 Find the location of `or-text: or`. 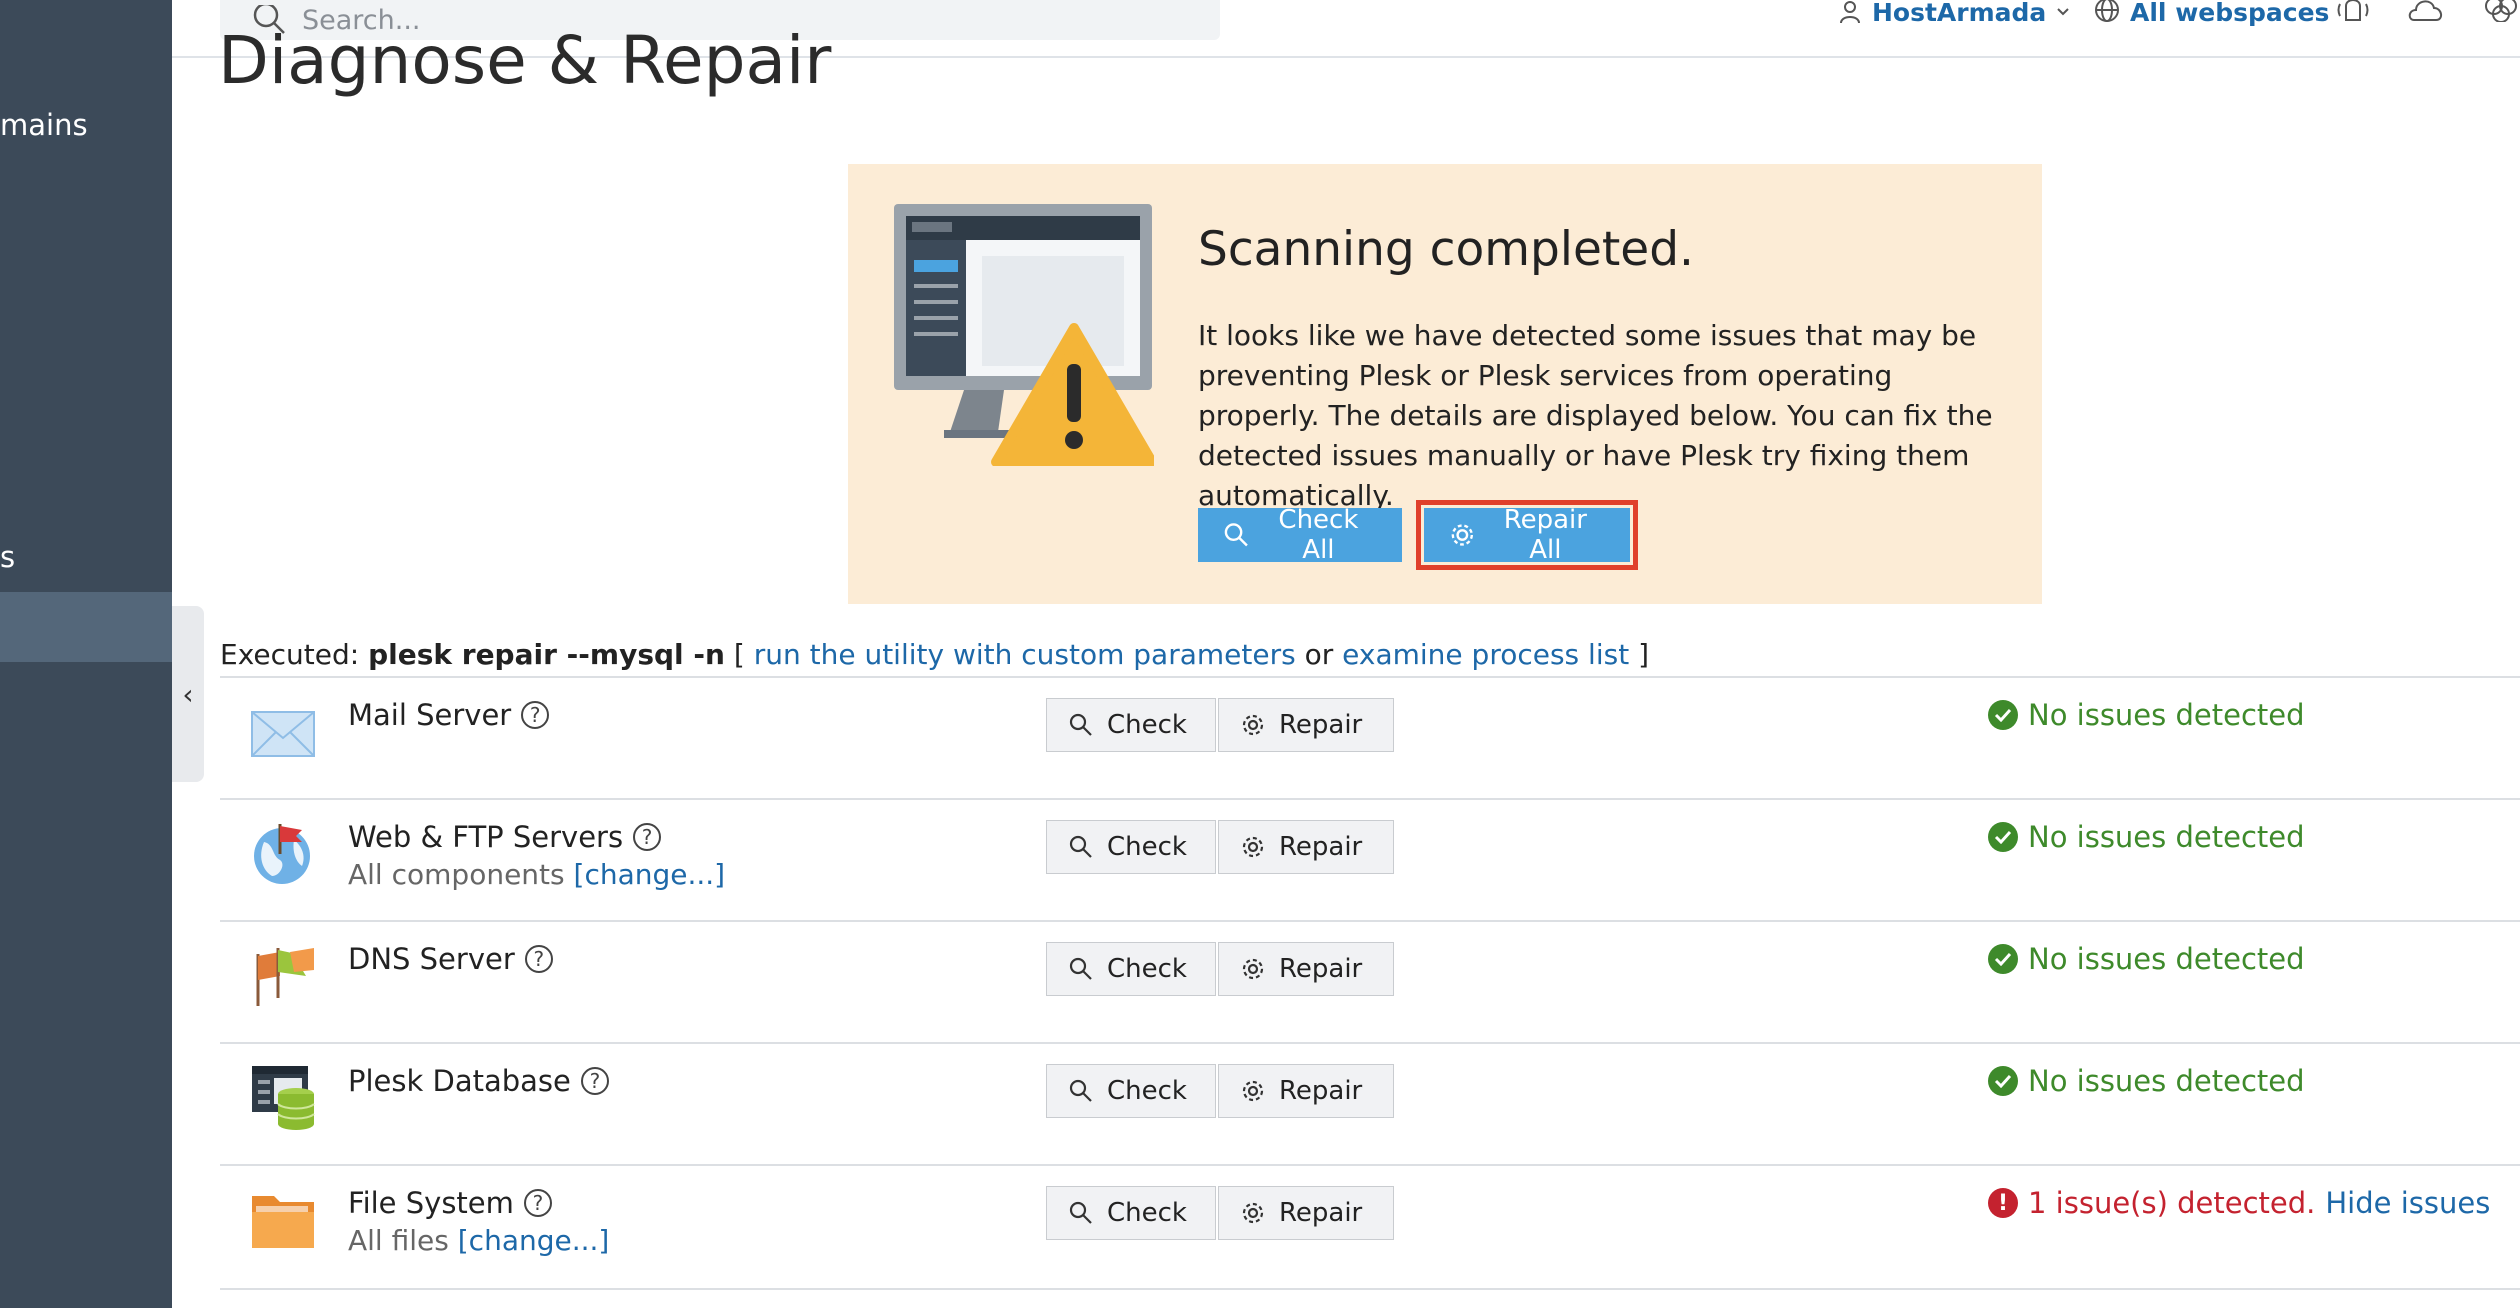

or-text: or is located at coordinates (1319, 654).